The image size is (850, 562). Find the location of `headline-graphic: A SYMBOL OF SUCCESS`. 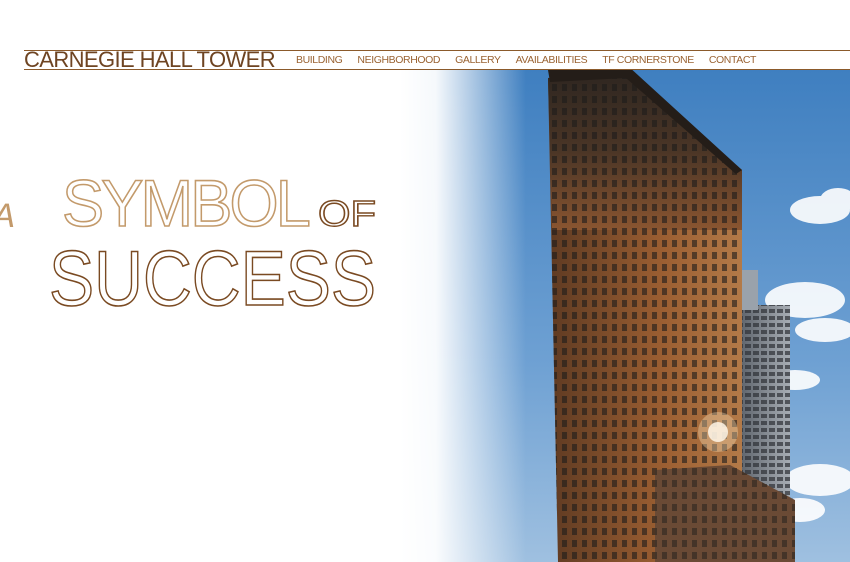

headline-graphic: A SYMBOL OF SUCCESS is located at coordinates (188, 244).